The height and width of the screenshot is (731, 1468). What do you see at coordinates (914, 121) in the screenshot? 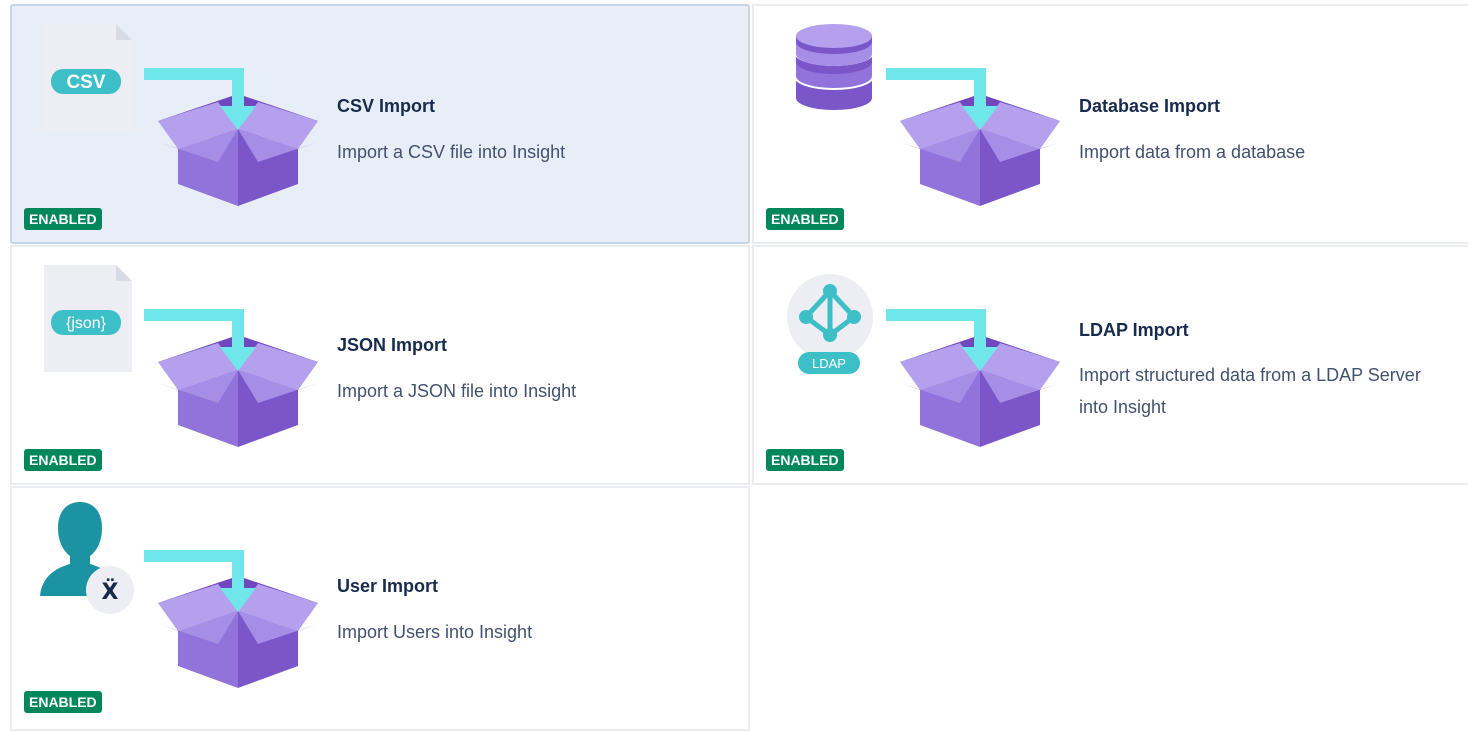
I see `database-import-illustration` at bounding box center [914, 121].